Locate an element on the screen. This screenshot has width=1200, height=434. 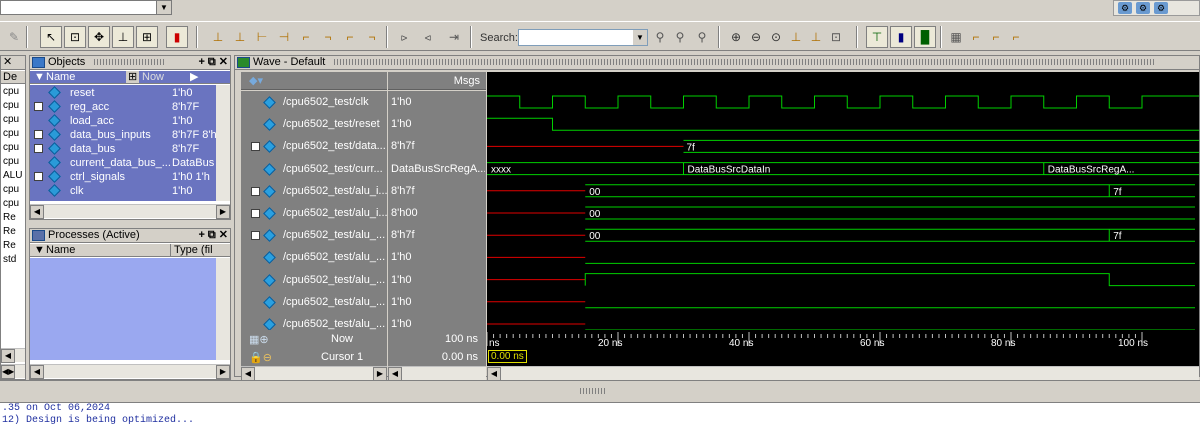
cursor-mode-icon: ⊞ is located at coordinates (147, 37).